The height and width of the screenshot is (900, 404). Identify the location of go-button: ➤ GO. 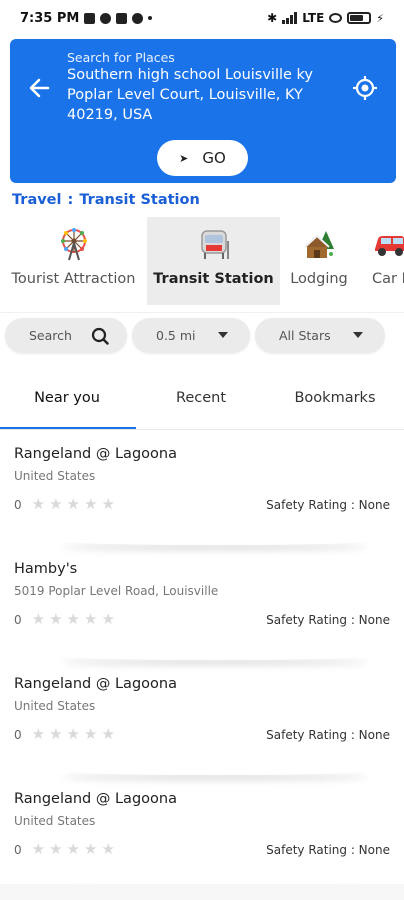
(202, 158).